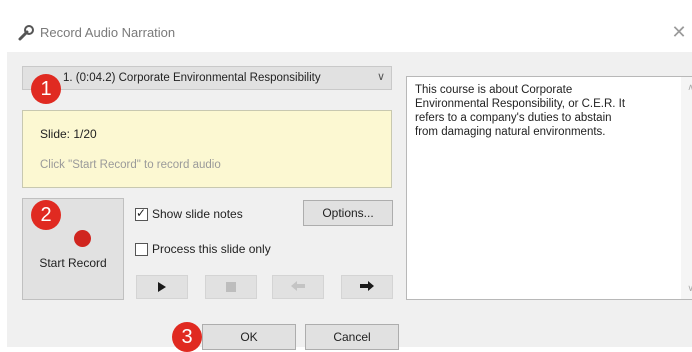  I want to click on play-button, so click(162, 287).